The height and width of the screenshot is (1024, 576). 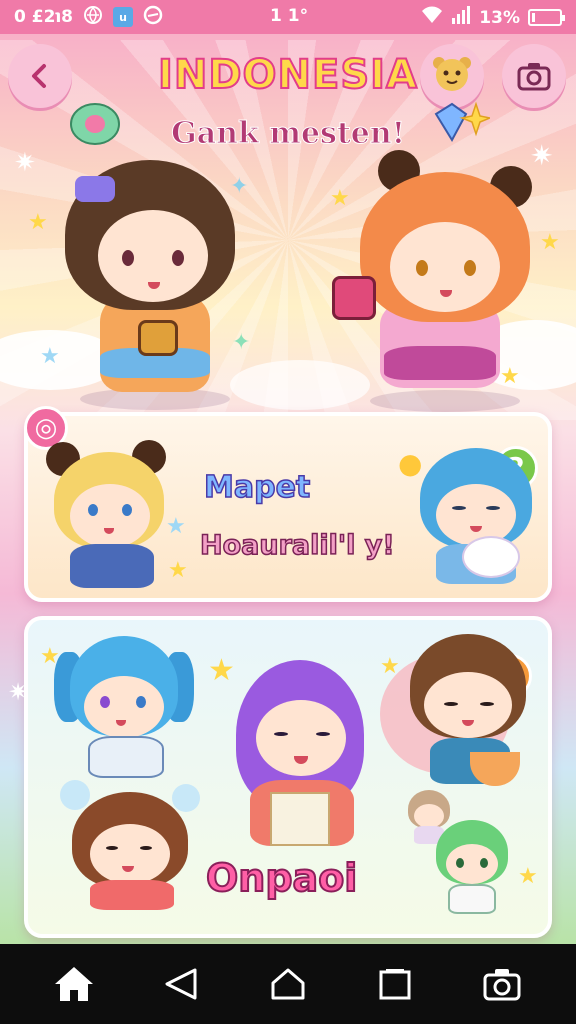 I want to click on home-outline-button, so click(x=288, y=984).